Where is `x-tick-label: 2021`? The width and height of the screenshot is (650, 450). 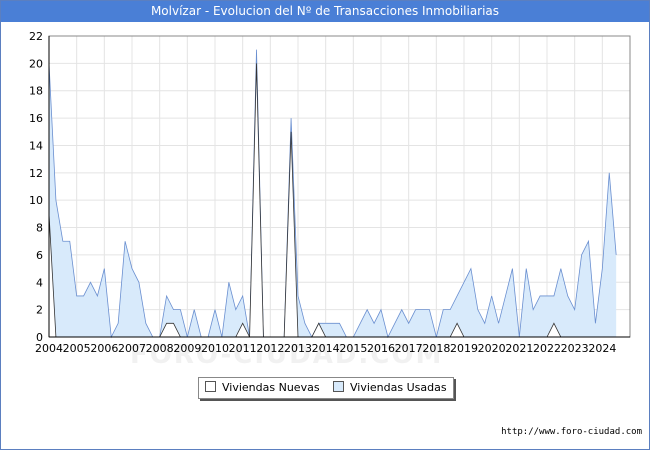 x-tick-label: 2021 is located at coordinates (519, 348).